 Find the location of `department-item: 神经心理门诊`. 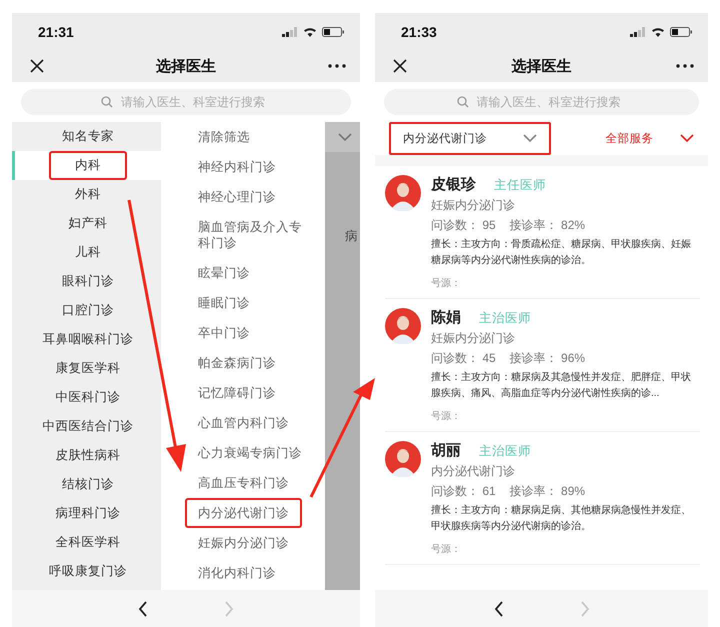

department-item: 神经心理门诊 is located at coordinates (243, 197).